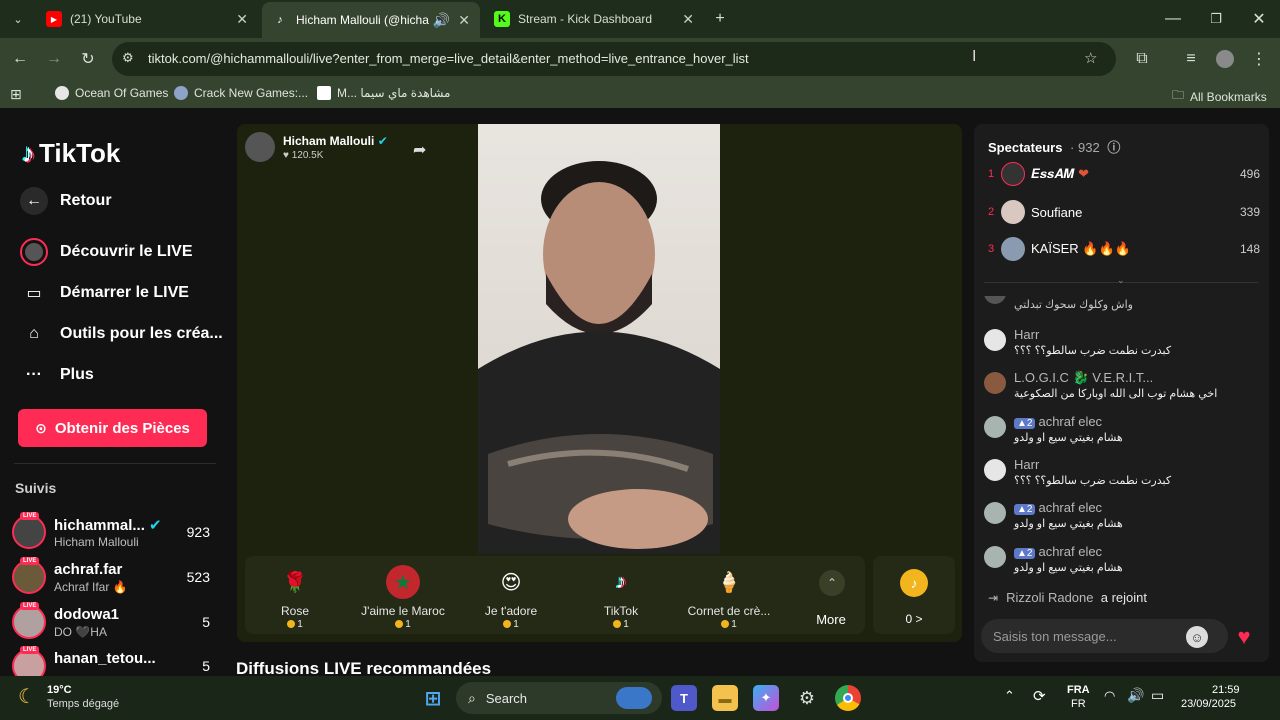  Describe the element at coordinates (1106, 248) in the screenshot. I see `flame-icon: 🔥🔥🔥` at that location.